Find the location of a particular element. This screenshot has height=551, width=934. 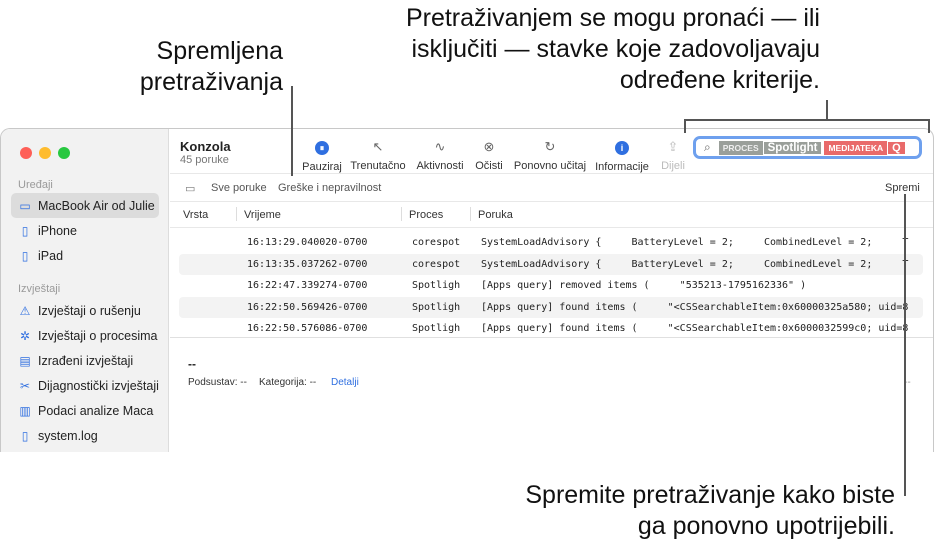

sidebar-toggle-icon: ▭ is located at coordinates (190, 188).